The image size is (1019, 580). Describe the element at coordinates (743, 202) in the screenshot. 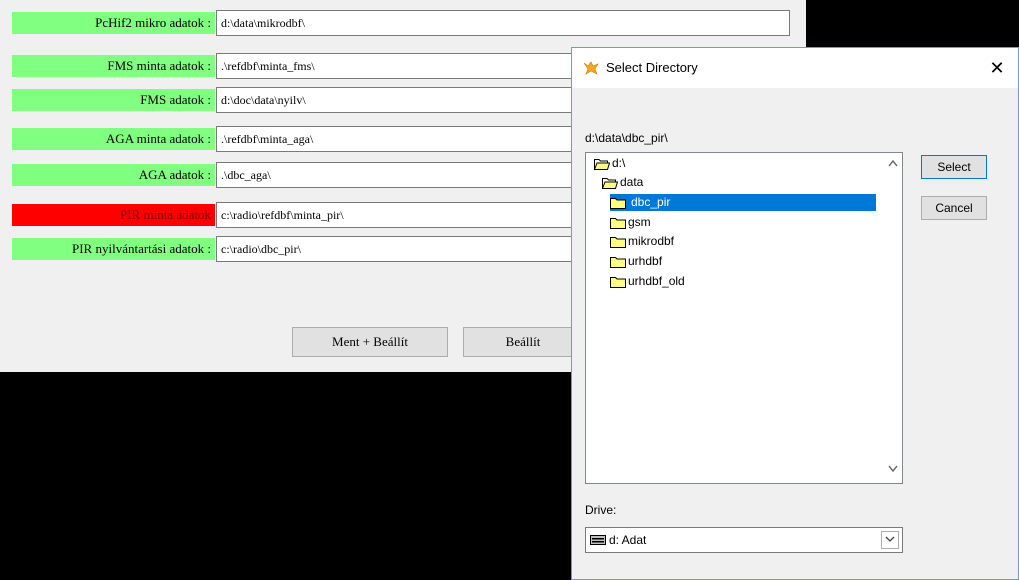

I see `tree-item-dbc-pir: dbc_pir` at that location.